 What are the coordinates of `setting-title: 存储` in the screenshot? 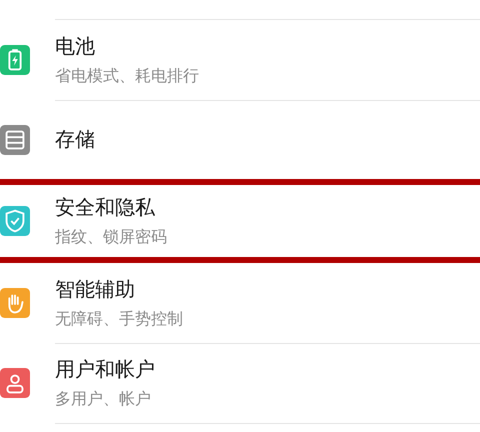 It's located at (75, 139).